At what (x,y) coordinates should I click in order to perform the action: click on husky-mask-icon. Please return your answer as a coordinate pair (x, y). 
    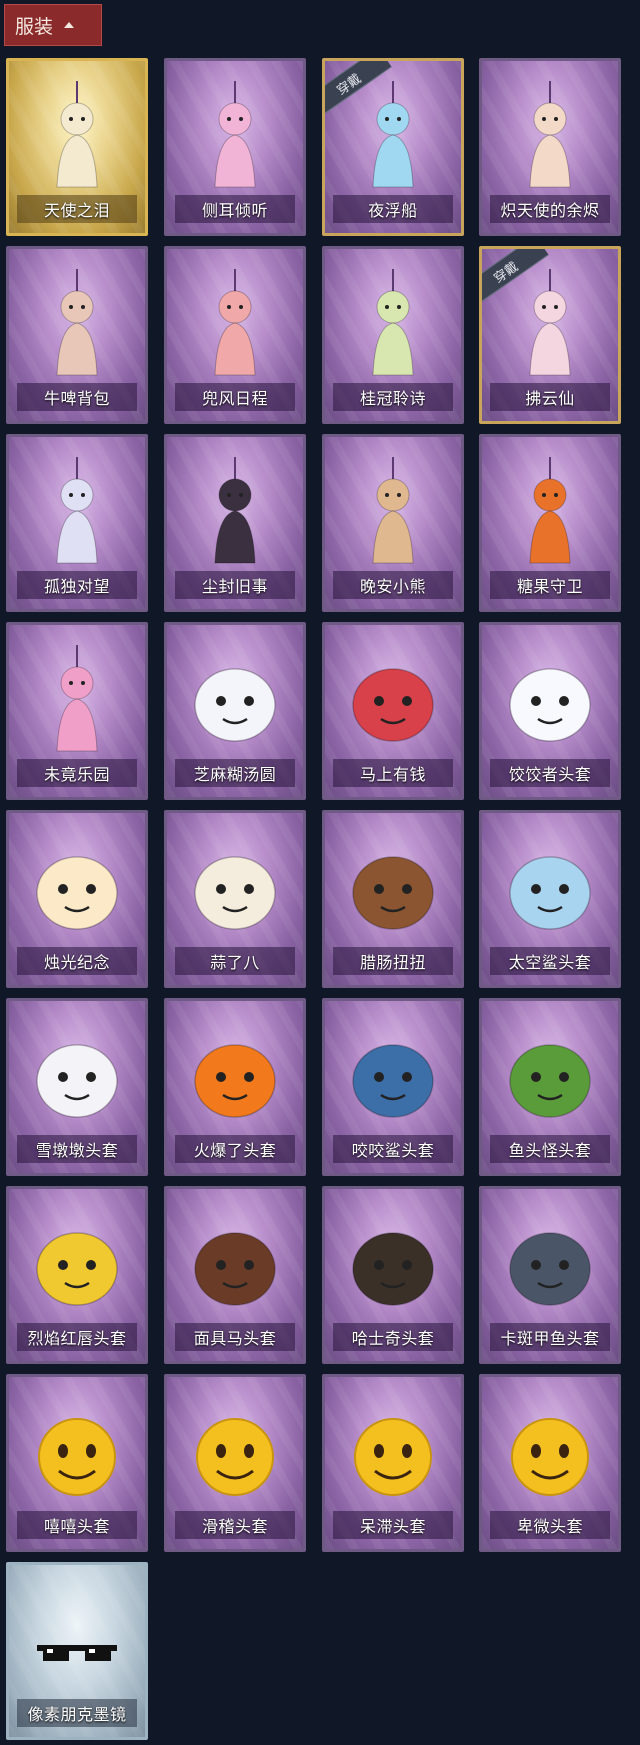
    Looking at the image, I should click on (393, 1269).